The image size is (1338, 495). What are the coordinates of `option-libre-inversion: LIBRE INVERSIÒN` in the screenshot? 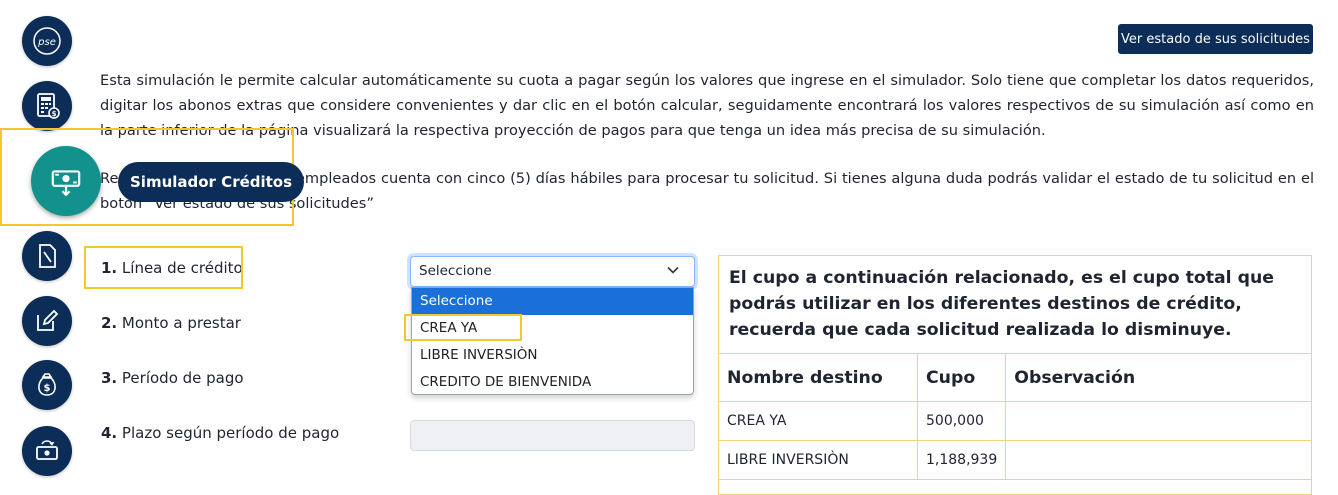 It's located at (552, 355).